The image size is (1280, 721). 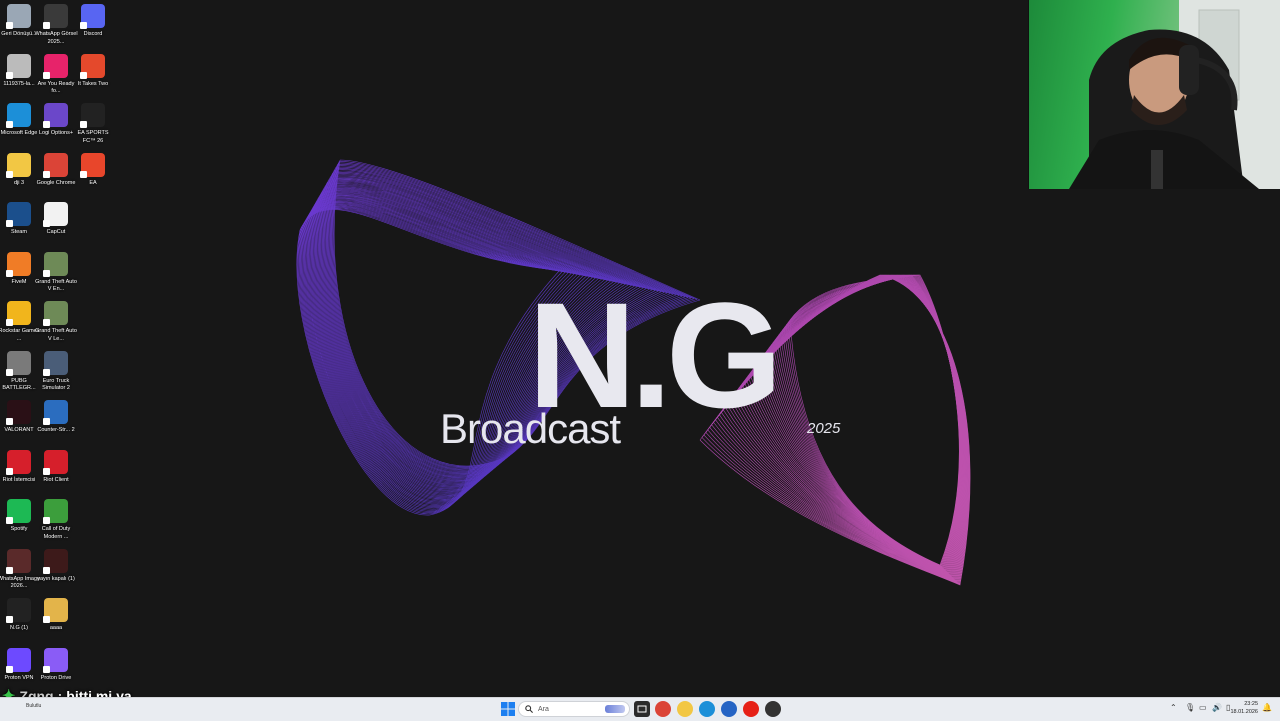 I want to click on wallpaper-logo-subtitle: Broadcast, so click(x=530, y=428).